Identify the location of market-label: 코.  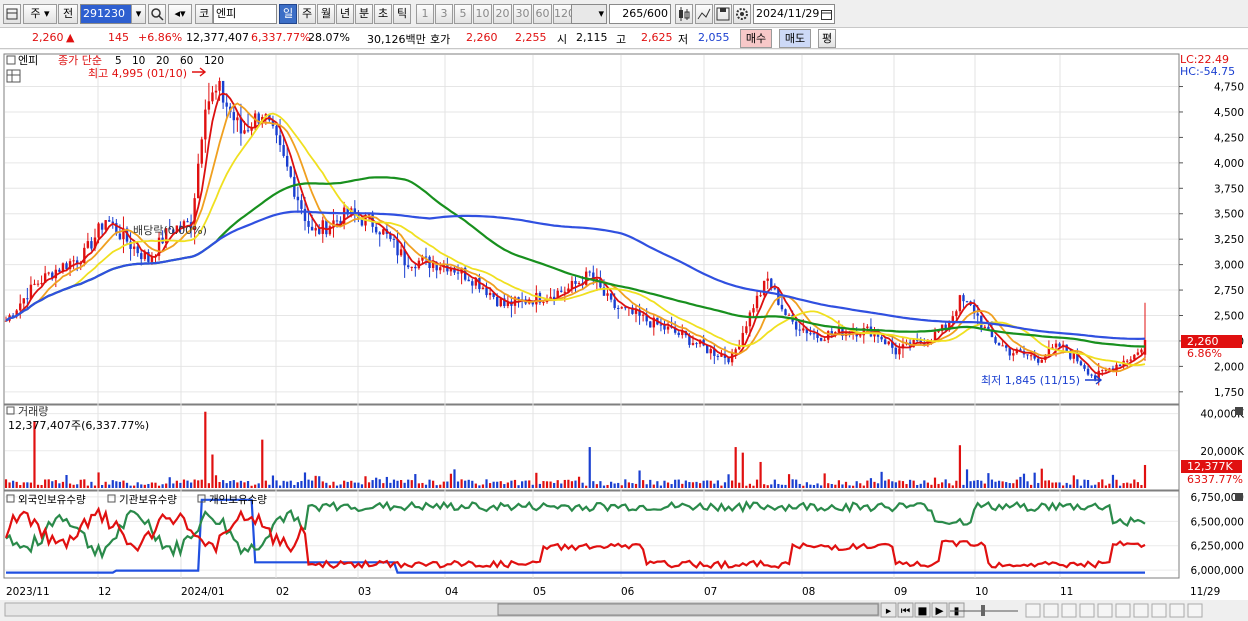
(204, 14).